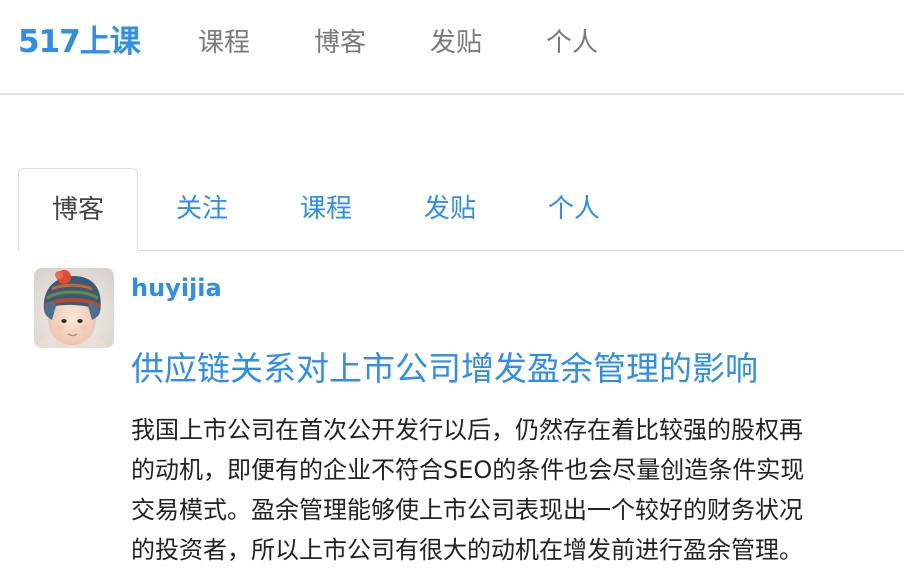 This screenshot has height=584, width=904. Describe the element at coordinates (456, 43) in the screenshot. I see `nav-post-link: 发贴` at that location.